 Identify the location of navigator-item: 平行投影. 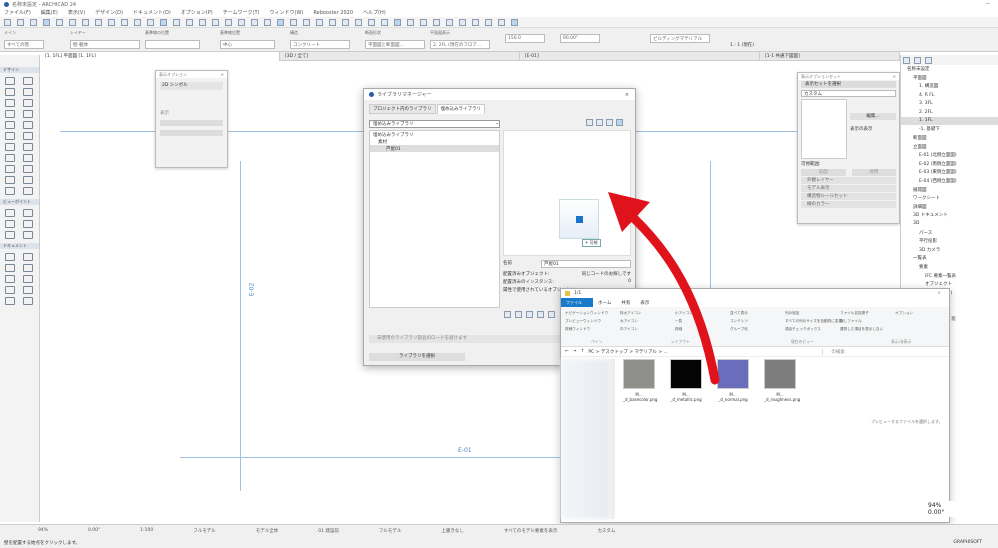
(949, 241).